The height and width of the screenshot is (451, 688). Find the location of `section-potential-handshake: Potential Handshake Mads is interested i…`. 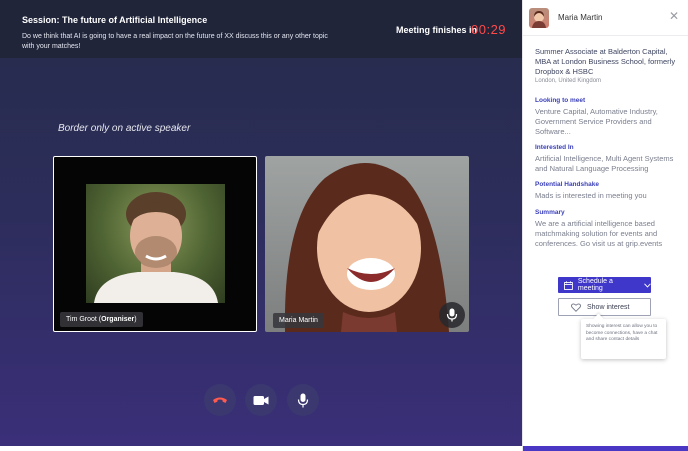

section-potential-handshake: Potential Handshake Mads is interested i… is located at coordinates (609, 191).